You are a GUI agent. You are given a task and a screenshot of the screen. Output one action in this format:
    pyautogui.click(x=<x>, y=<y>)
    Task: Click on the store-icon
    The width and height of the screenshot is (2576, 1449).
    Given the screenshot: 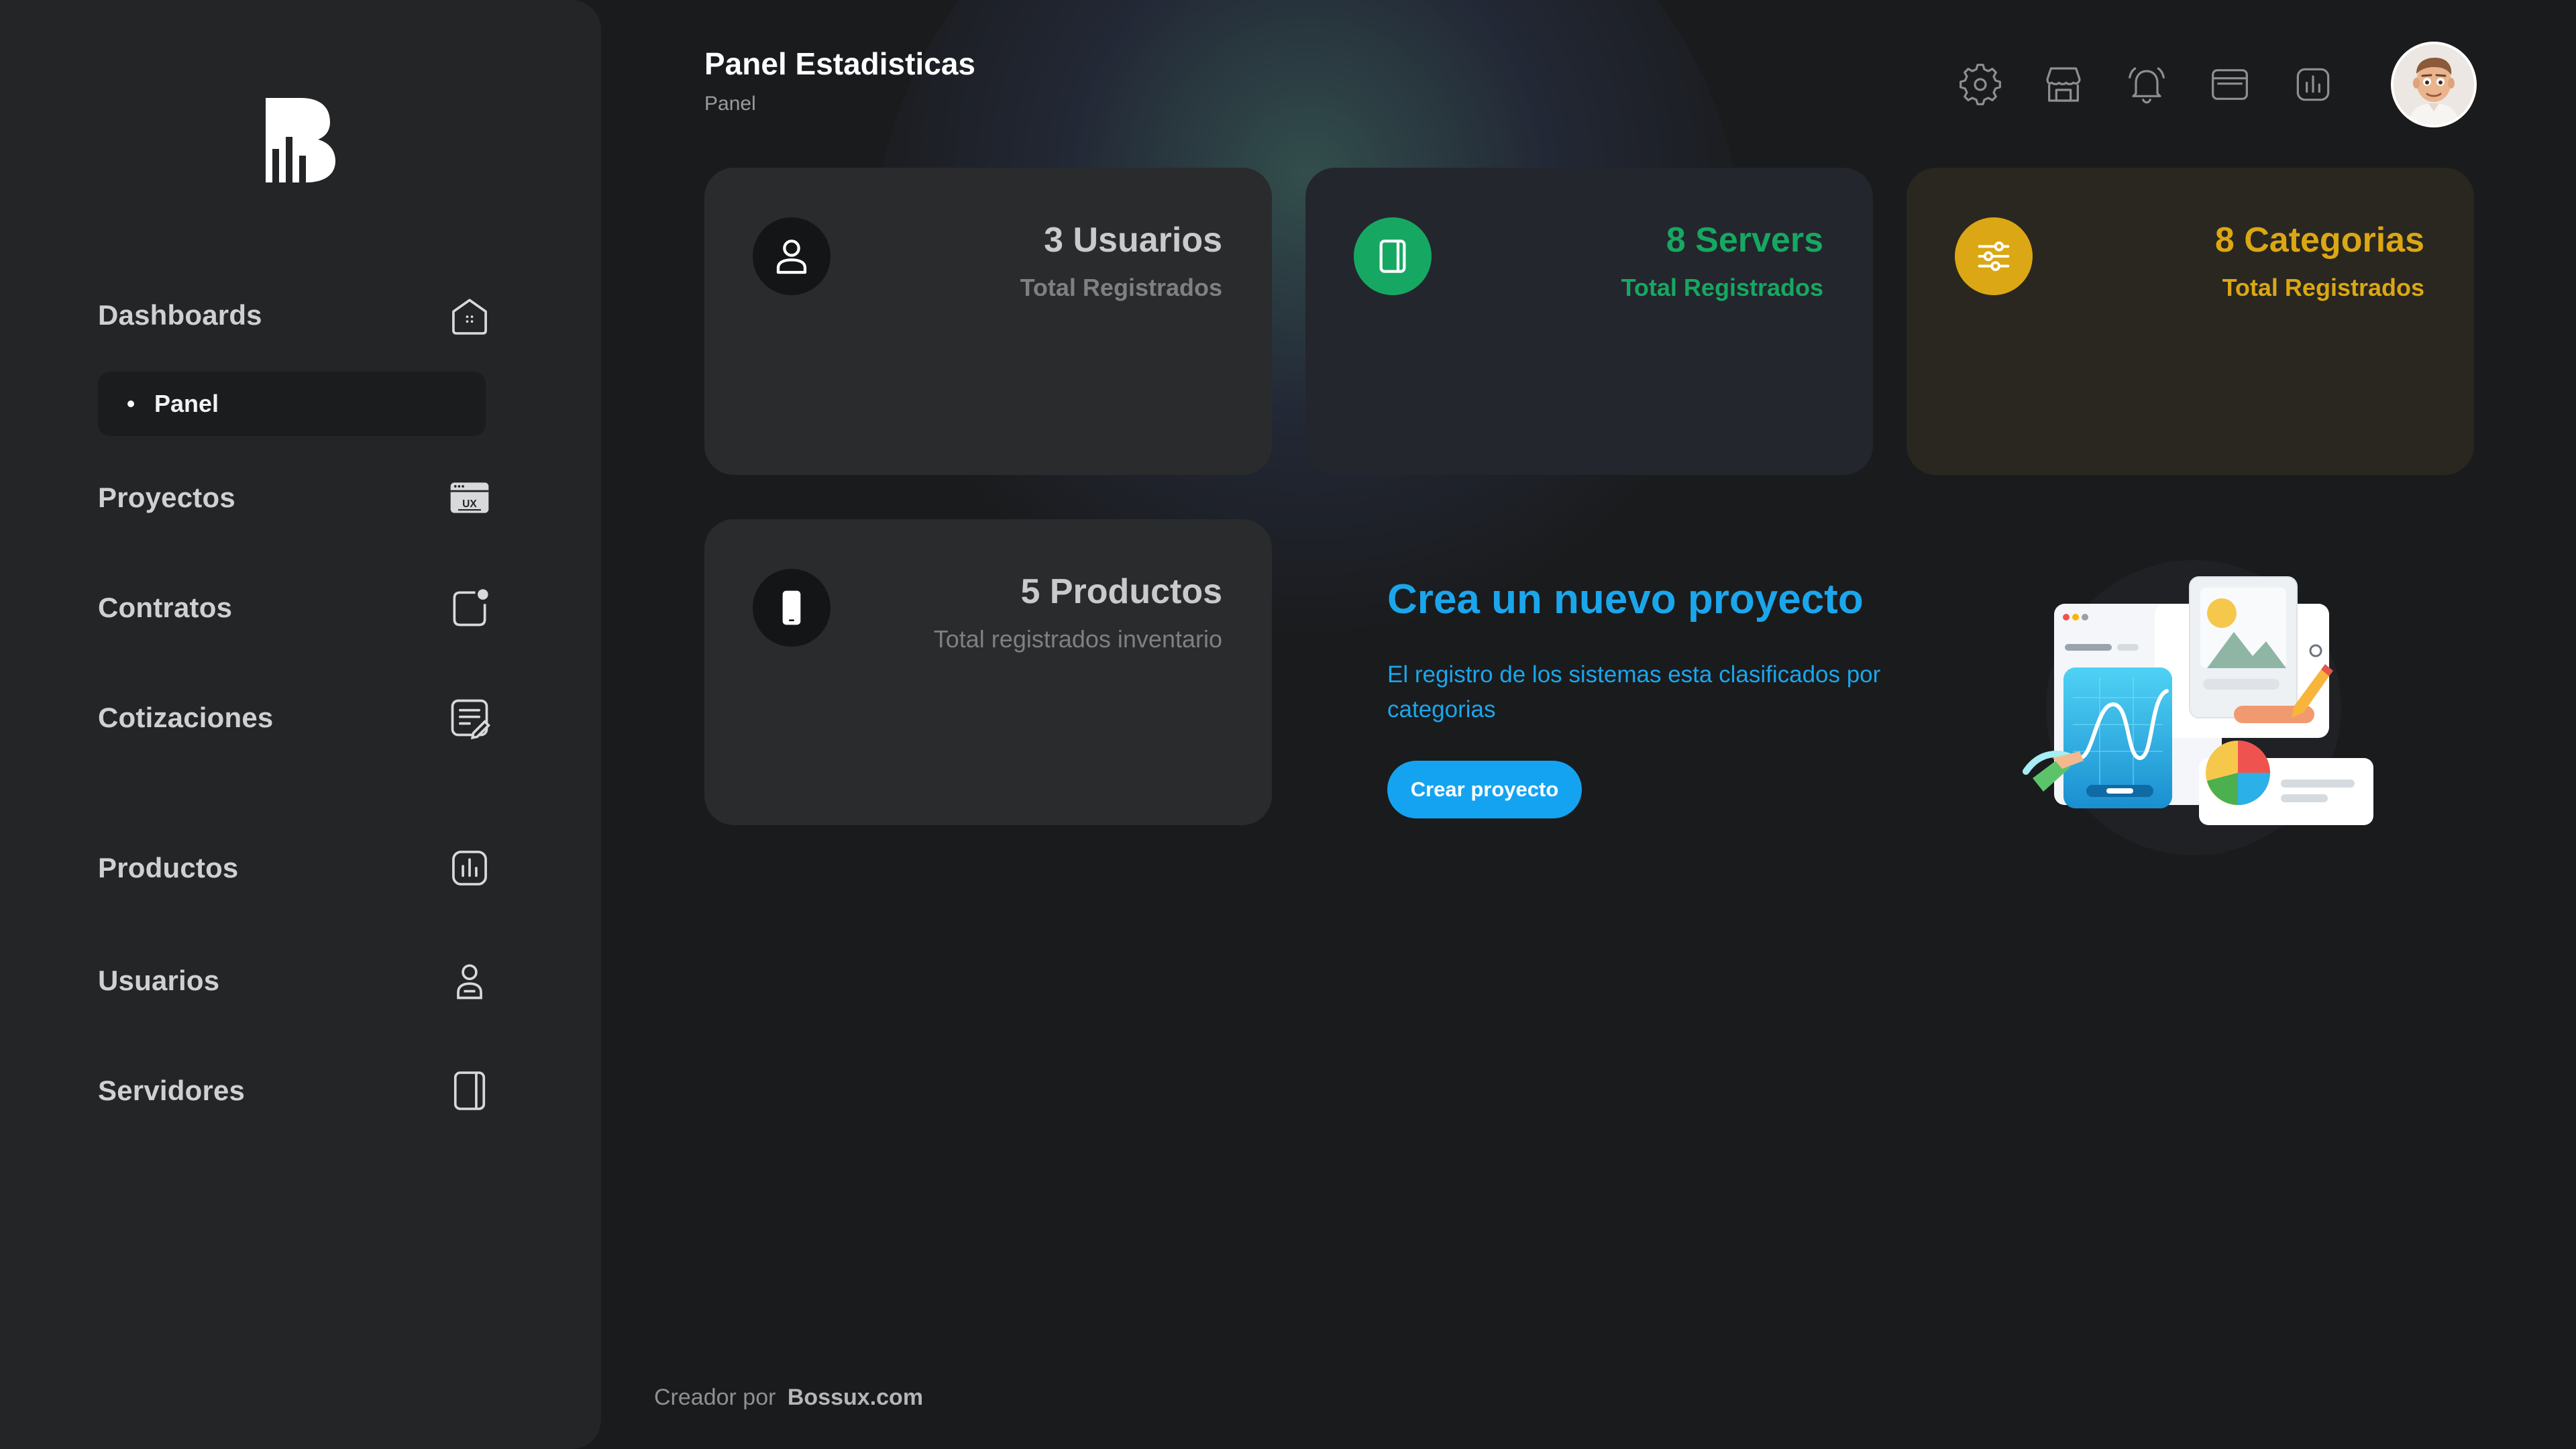 What is the action you would take?
    pyautogui.click(x=2063, y=84)
    